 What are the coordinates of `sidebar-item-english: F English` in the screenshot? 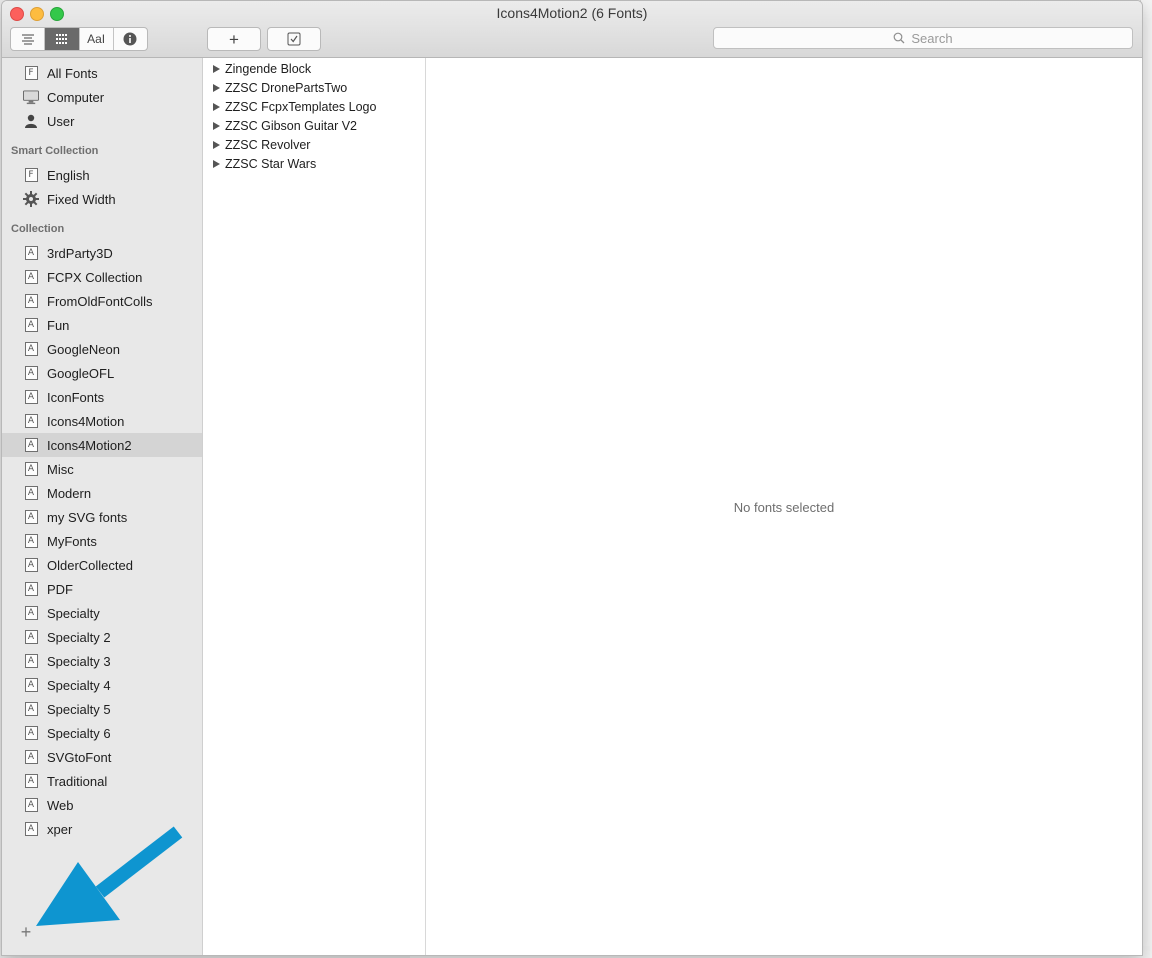 It's located at (102, 175).